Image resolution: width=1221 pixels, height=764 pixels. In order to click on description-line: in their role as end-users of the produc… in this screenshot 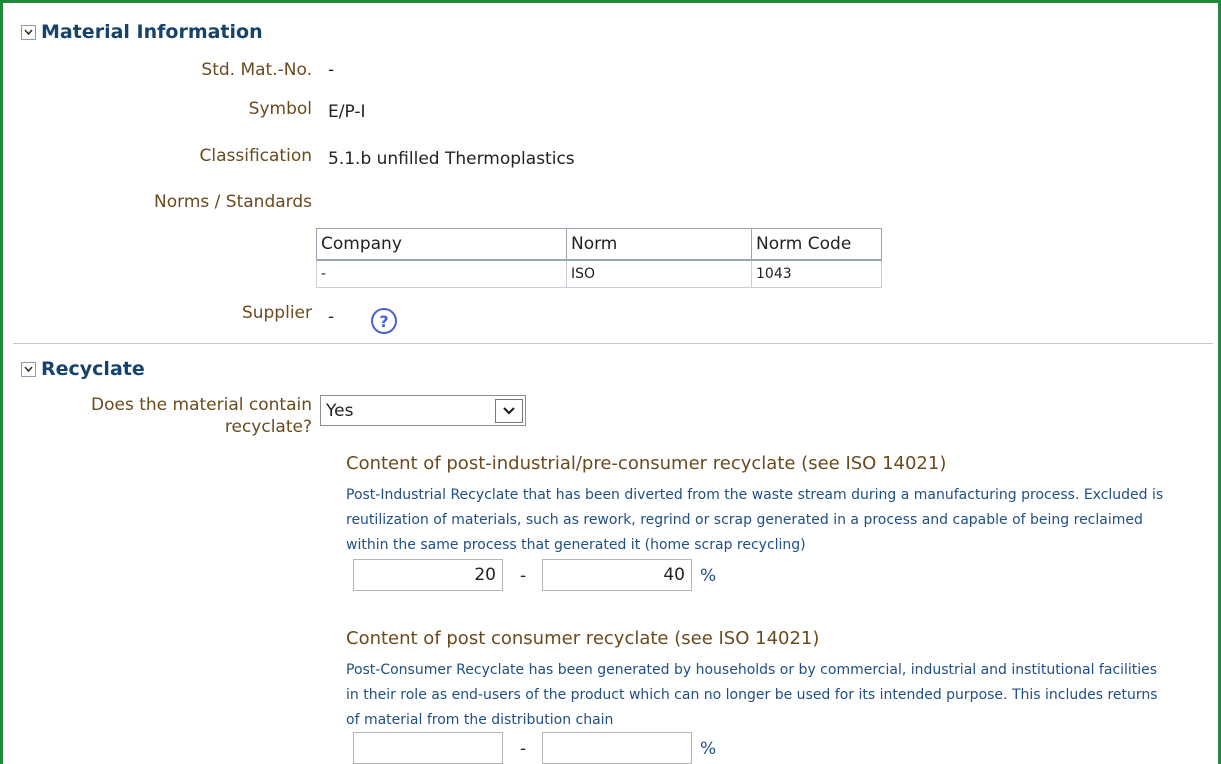, I will do `click(752, 695)`.